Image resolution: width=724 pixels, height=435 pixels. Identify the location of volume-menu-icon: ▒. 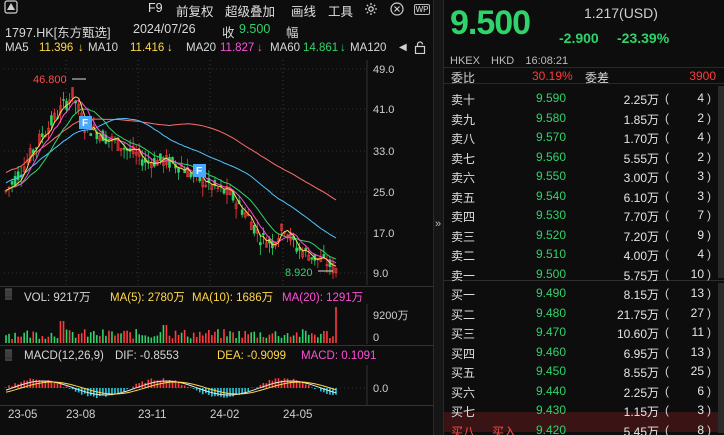
(8, 294).